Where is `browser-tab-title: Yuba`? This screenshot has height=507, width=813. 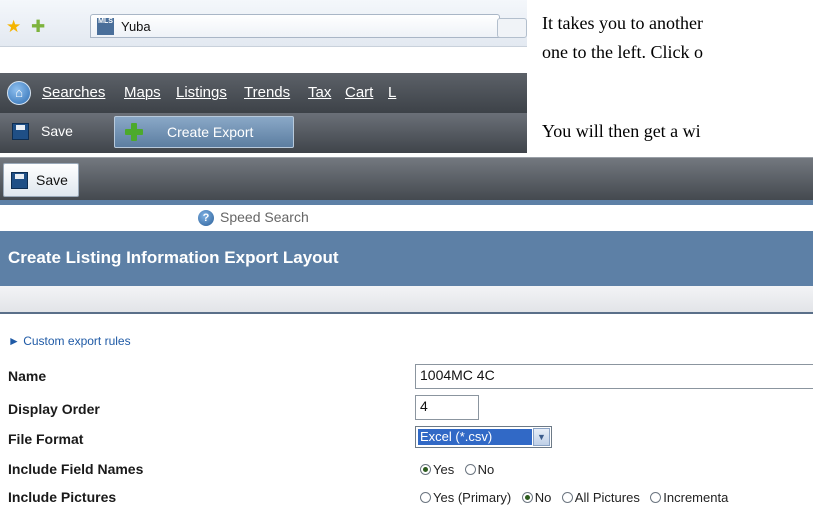
browser-tab-title: Yuba is located at coordinates (136, 26).